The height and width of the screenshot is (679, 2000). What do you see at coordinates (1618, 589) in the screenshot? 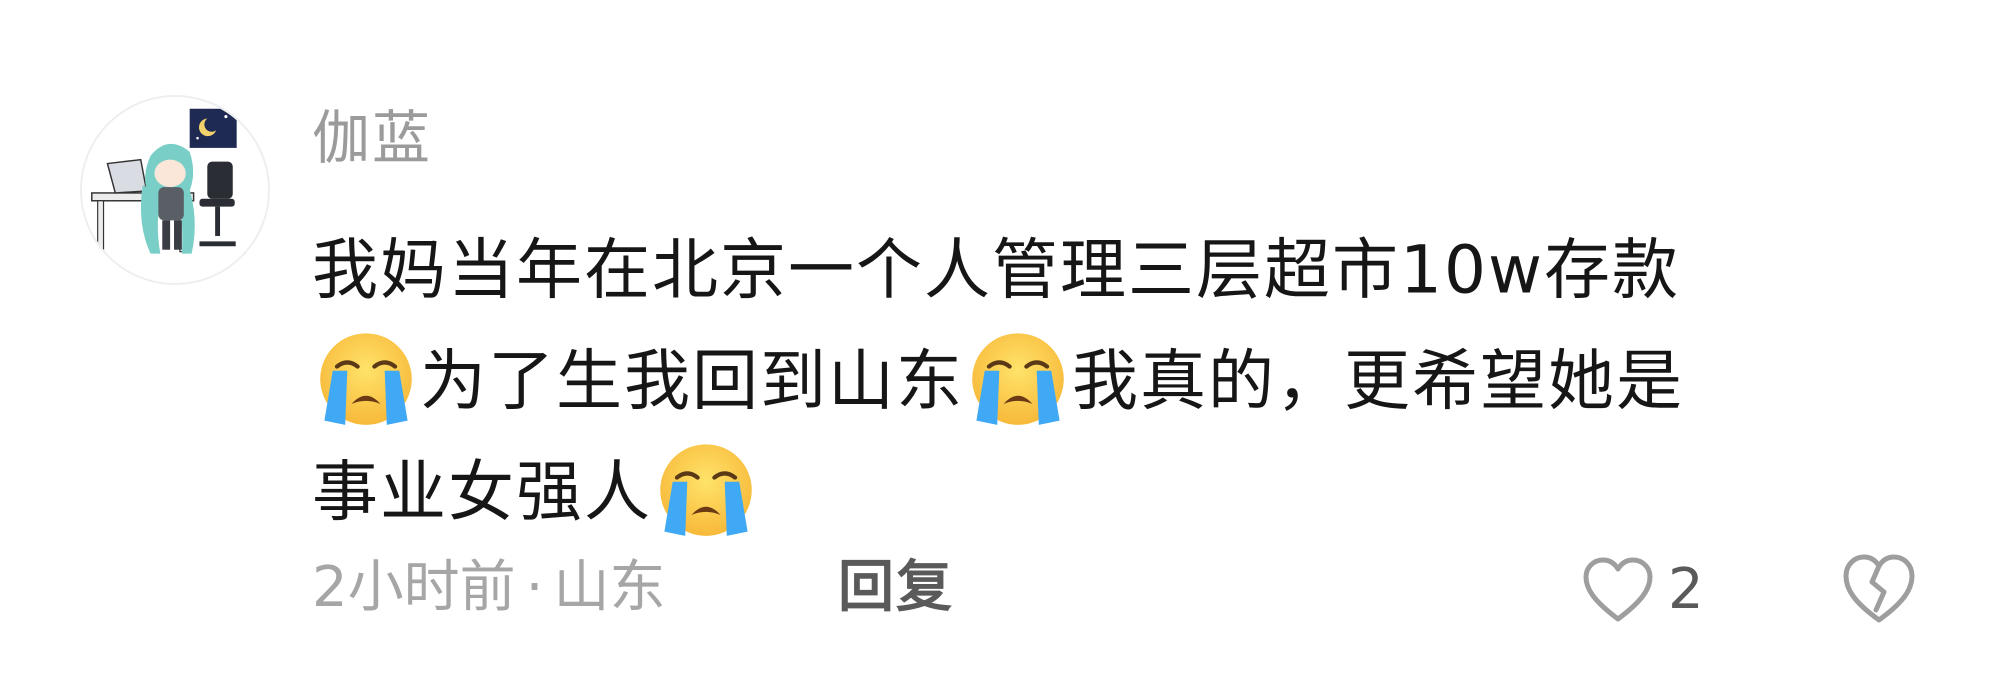
I see `heart-outline-icon` at bounding box center [1618, 589].